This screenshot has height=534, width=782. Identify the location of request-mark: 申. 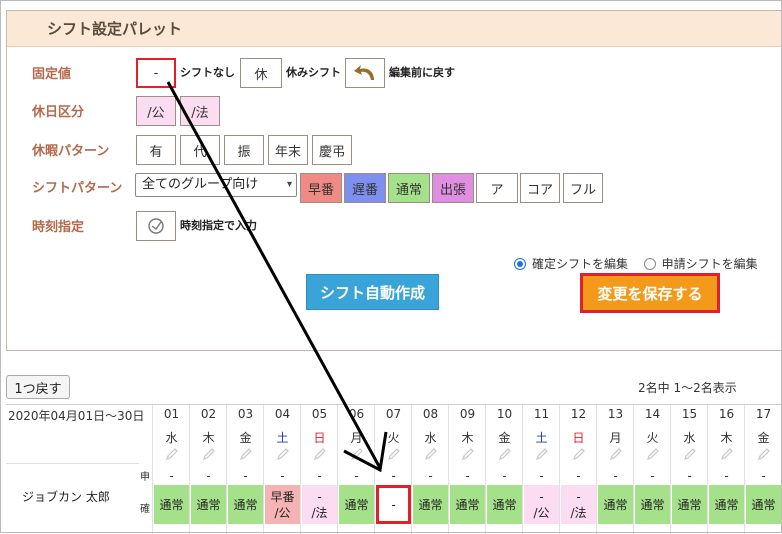
(145, 477).